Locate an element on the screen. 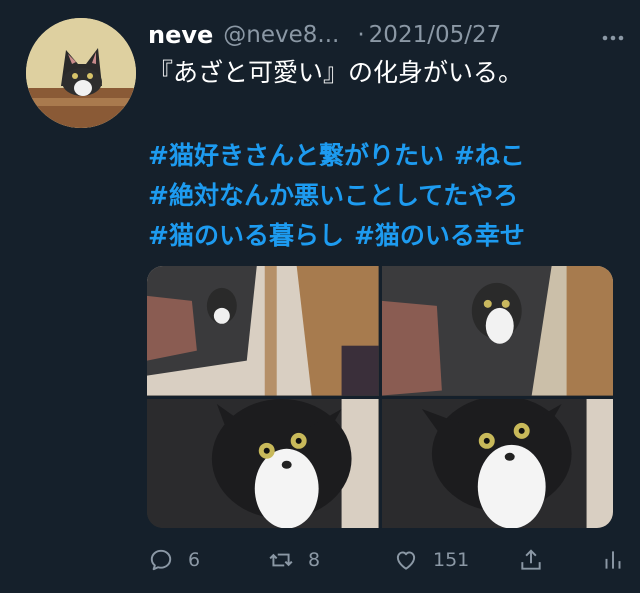 The height and width of the screenshot is (593, 640). avatar-cat-image is located at coordinates (81, 73).